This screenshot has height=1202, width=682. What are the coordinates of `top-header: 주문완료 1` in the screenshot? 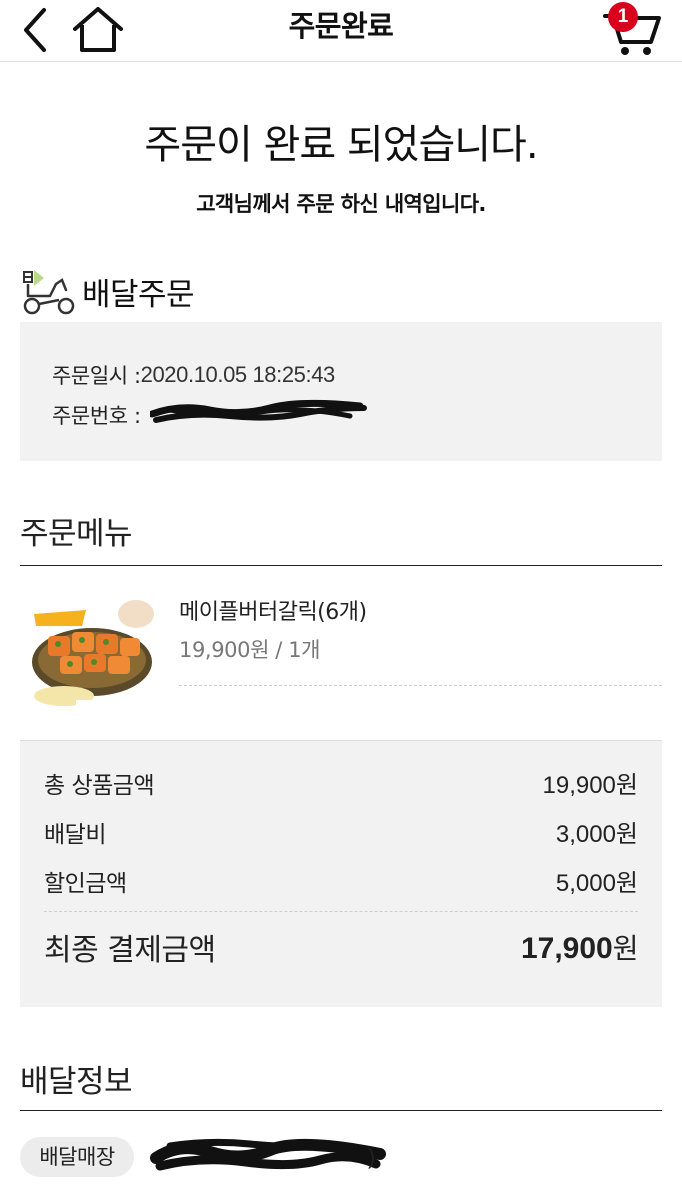 It's located at (341, 31).